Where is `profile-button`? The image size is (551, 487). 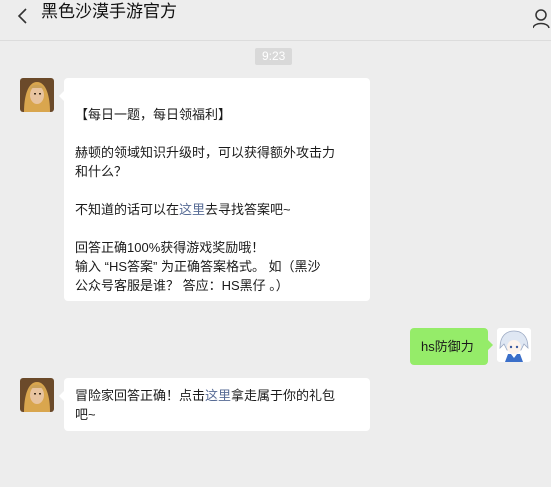 profile-button is located at coordinates (541, 18).